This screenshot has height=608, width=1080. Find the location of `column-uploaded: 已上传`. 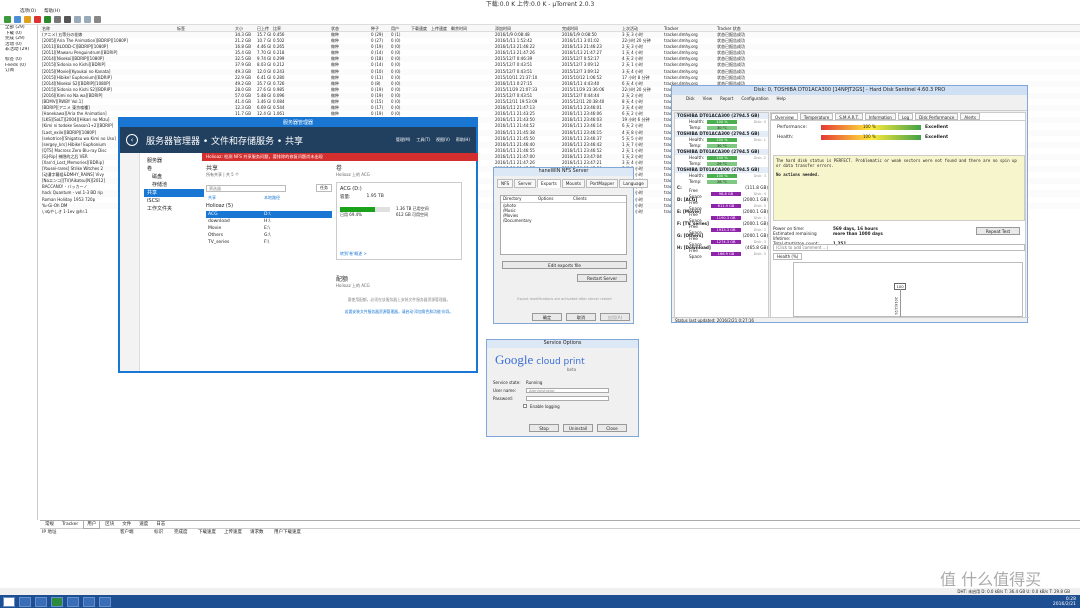

column-uploaded: 已上传 is located at coordinates (263, 28).